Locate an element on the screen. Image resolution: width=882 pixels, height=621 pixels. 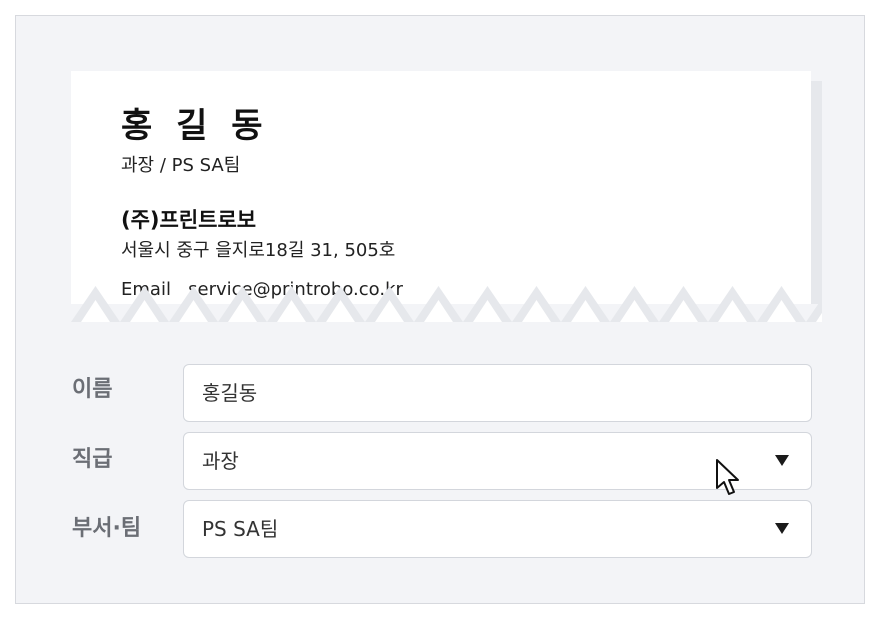
card-company: (주)프린트로보 is located at coordinates (189, 220).